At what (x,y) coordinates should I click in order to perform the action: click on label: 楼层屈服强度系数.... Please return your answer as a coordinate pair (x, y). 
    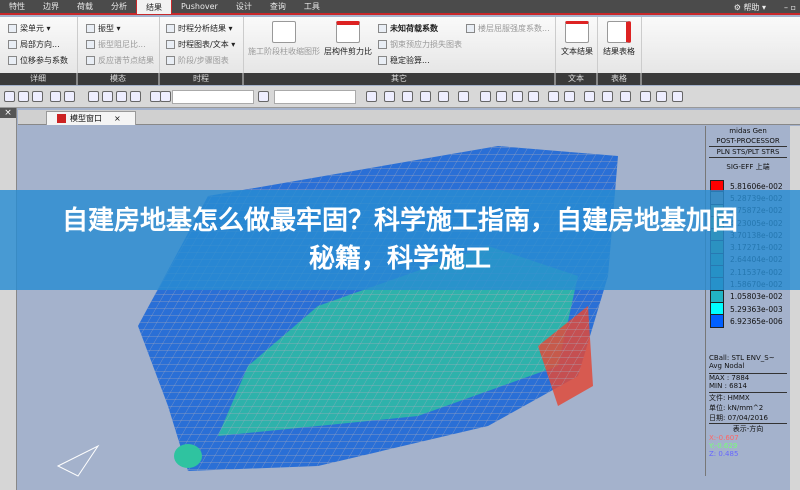
    Looking at the image, I should click on (514, 28).